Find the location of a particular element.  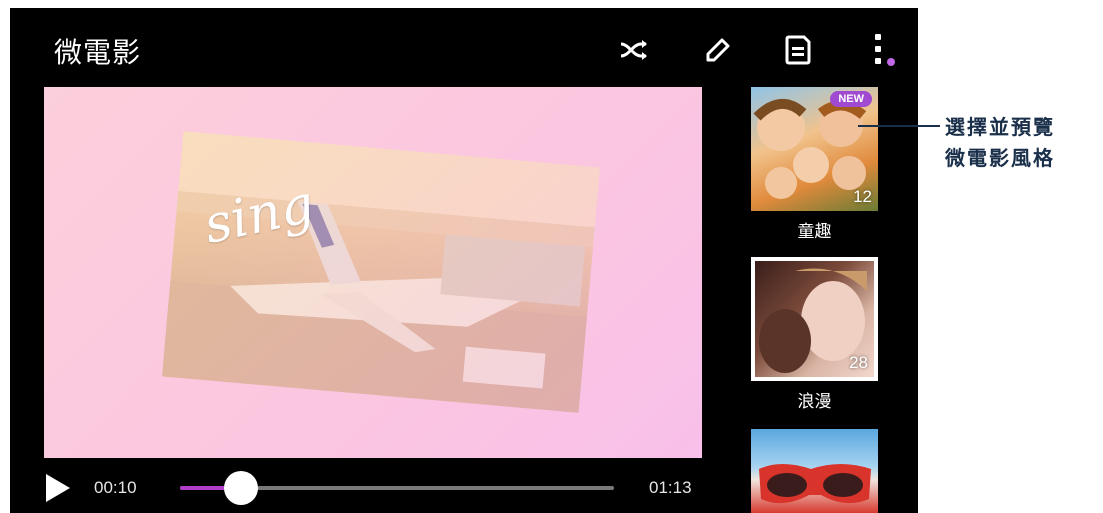

theme-thumbnail: NEW 12 is located at coordinates (814, 149).